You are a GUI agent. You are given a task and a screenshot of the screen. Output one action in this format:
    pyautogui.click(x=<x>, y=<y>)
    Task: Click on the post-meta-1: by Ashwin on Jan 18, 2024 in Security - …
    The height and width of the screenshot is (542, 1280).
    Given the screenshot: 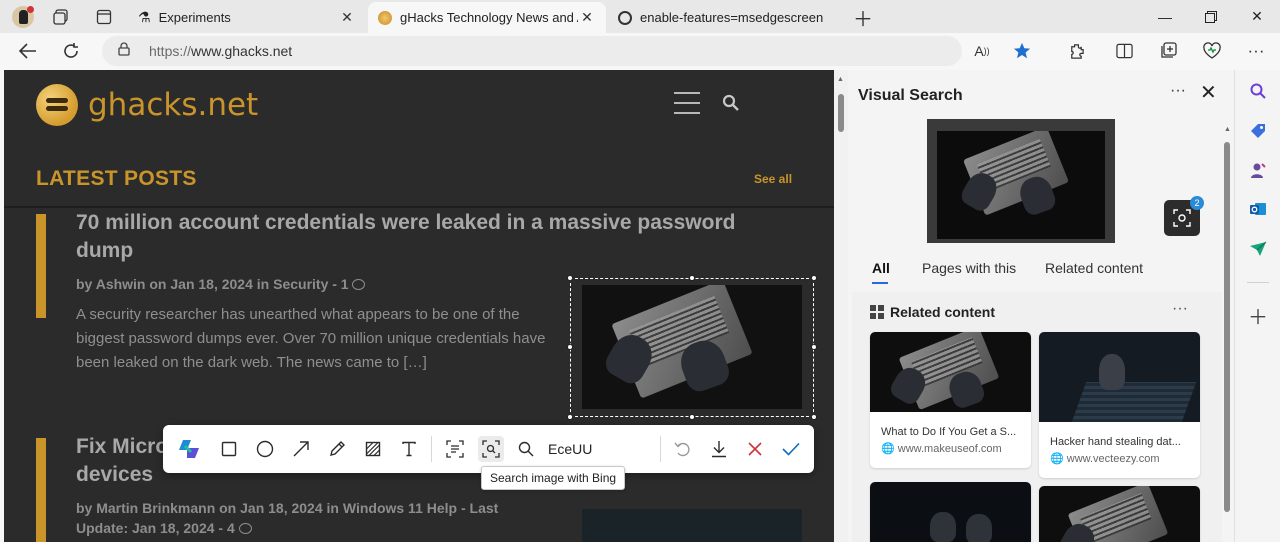 What is the action you would take?
    pyautogui.click(x=221, y=284)
    